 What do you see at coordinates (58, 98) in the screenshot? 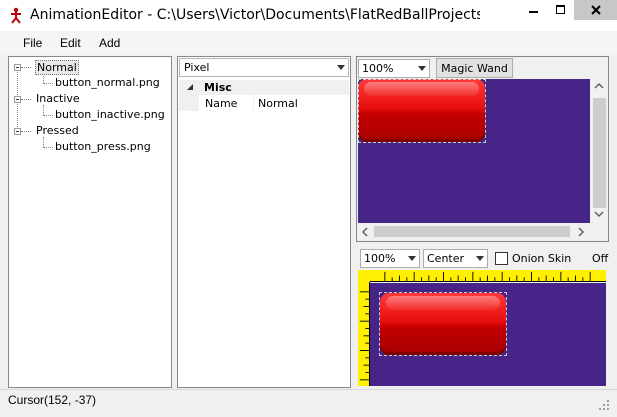
I see `tree-node-inactive: Inactive` at bounding box center [58, 98].